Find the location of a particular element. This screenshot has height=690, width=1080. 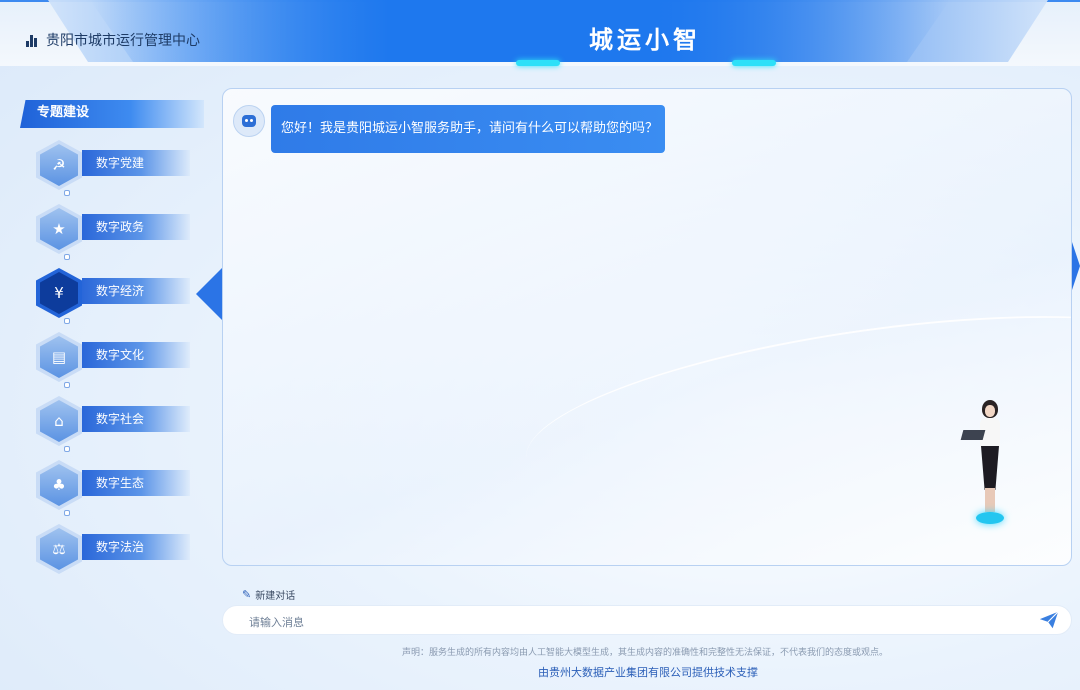

hex-frame: ¥ is located at coordinates (59, 293).